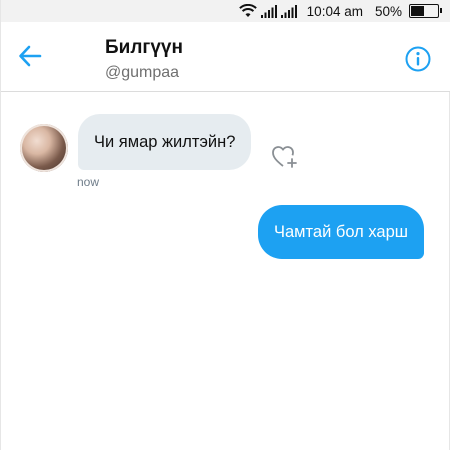  What do you see at coordinates (334, 11) in the screenshot?
I see `status-time: 10:04 am` at bounding box center [334, 11].